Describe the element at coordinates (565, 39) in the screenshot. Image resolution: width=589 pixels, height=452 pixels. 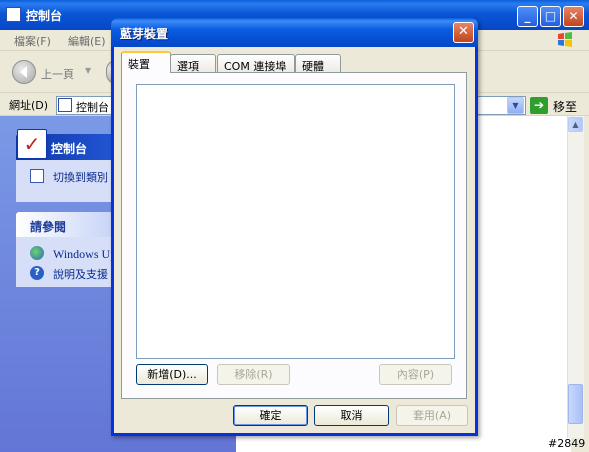
I see `windows-logo-icon` at that location.